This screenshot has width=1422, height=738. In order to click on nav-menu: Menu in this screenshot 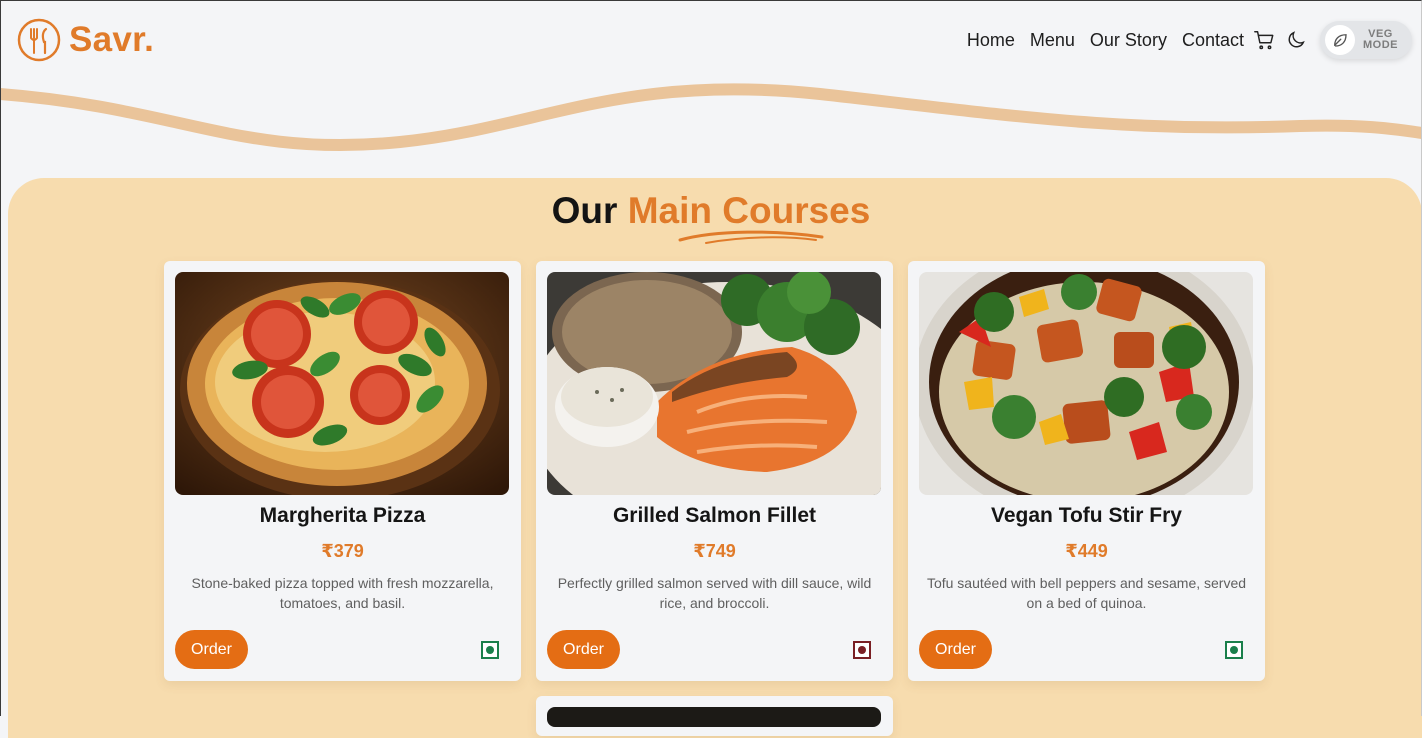, I will do `click(1052, 40)`.